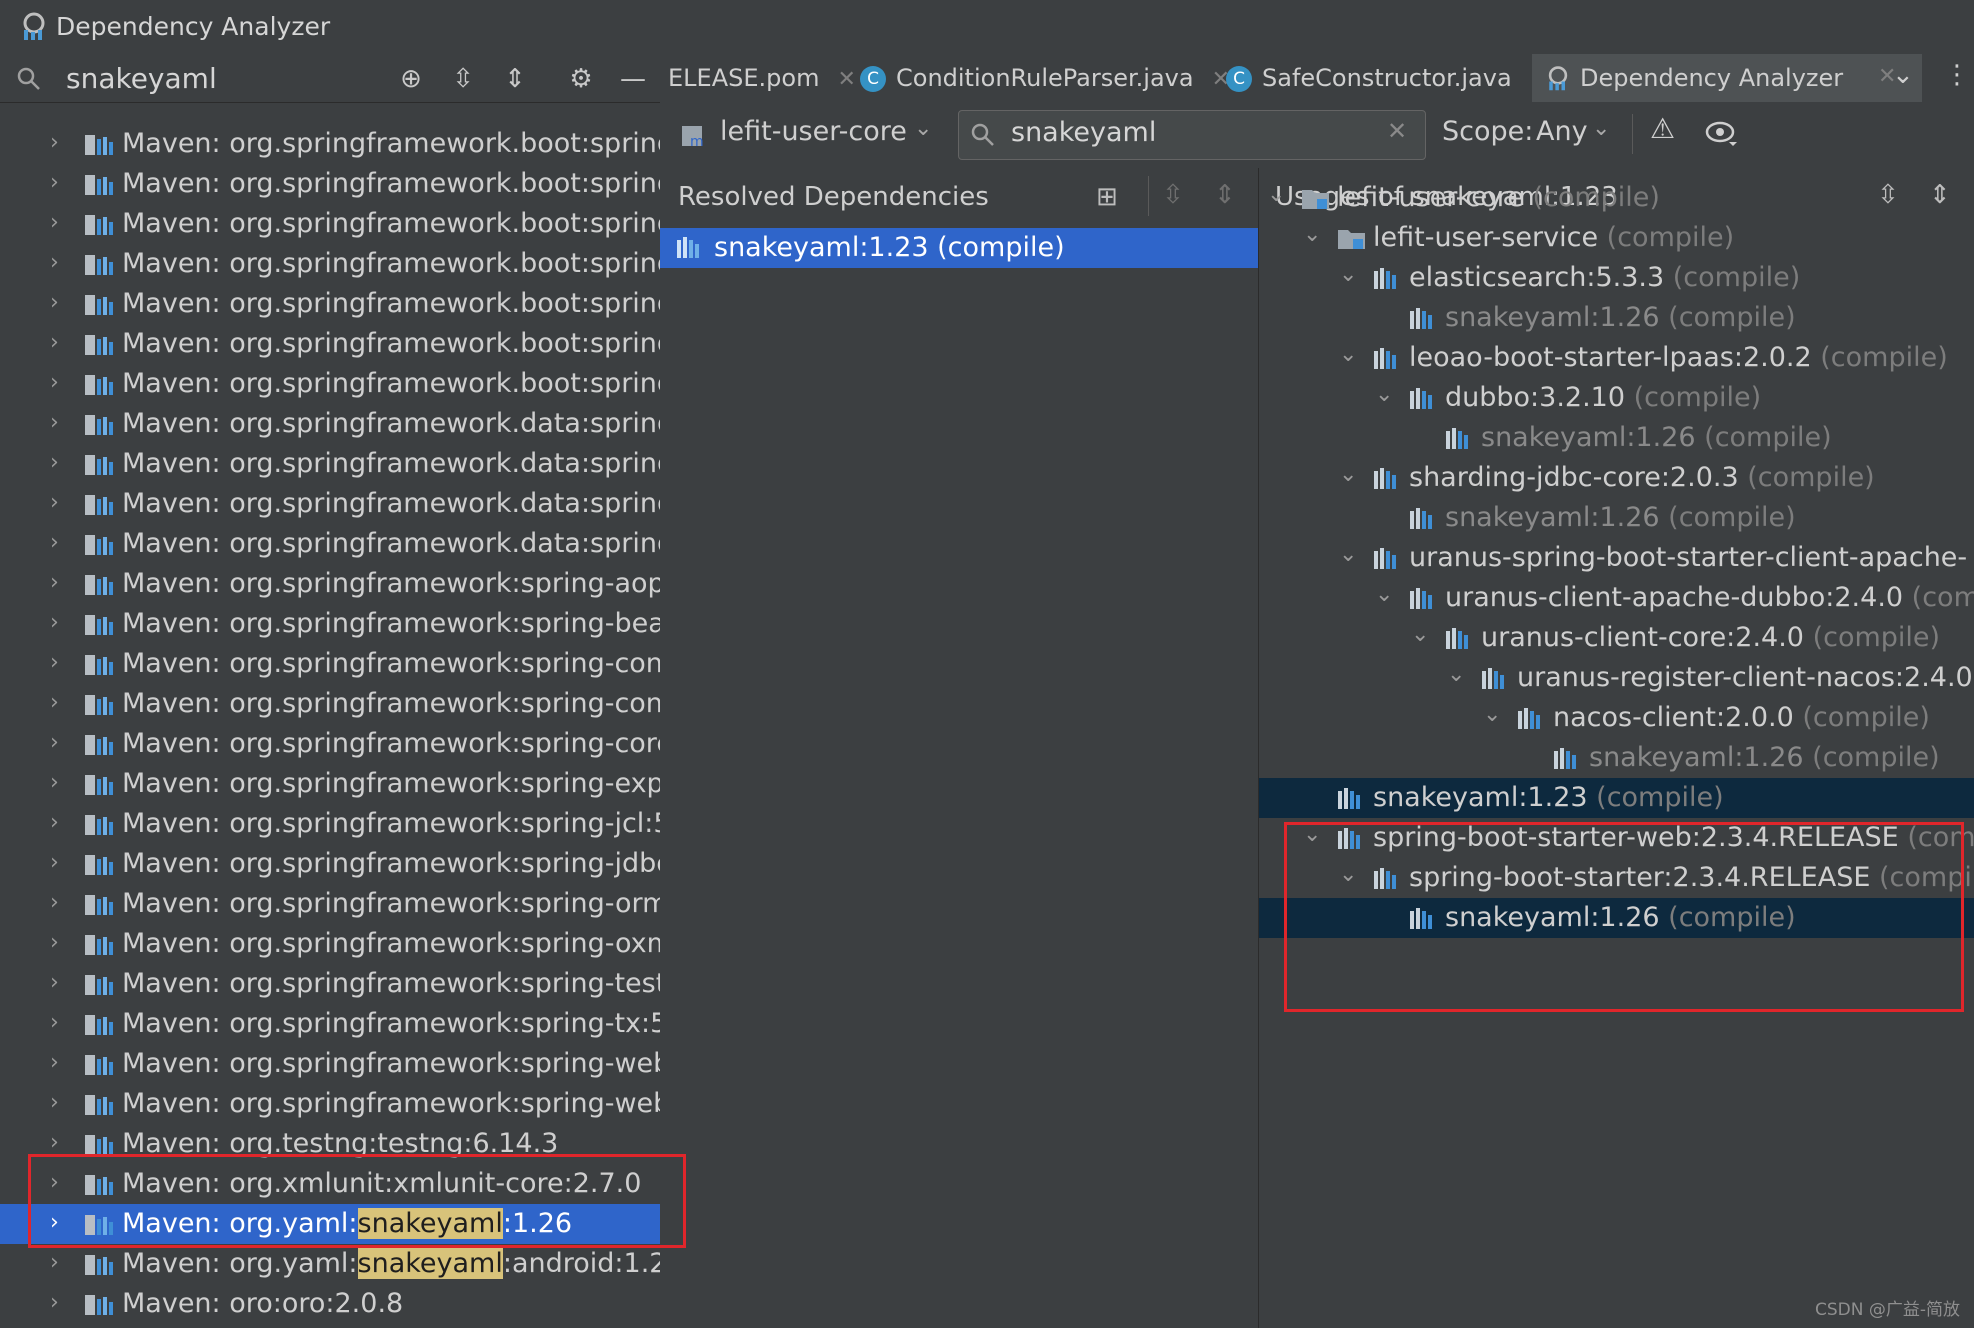 This screenshot has width=1974, height=1328. I want to click on usage-row: ⌄ lefit-user-core (compile), so click(1616, 198).